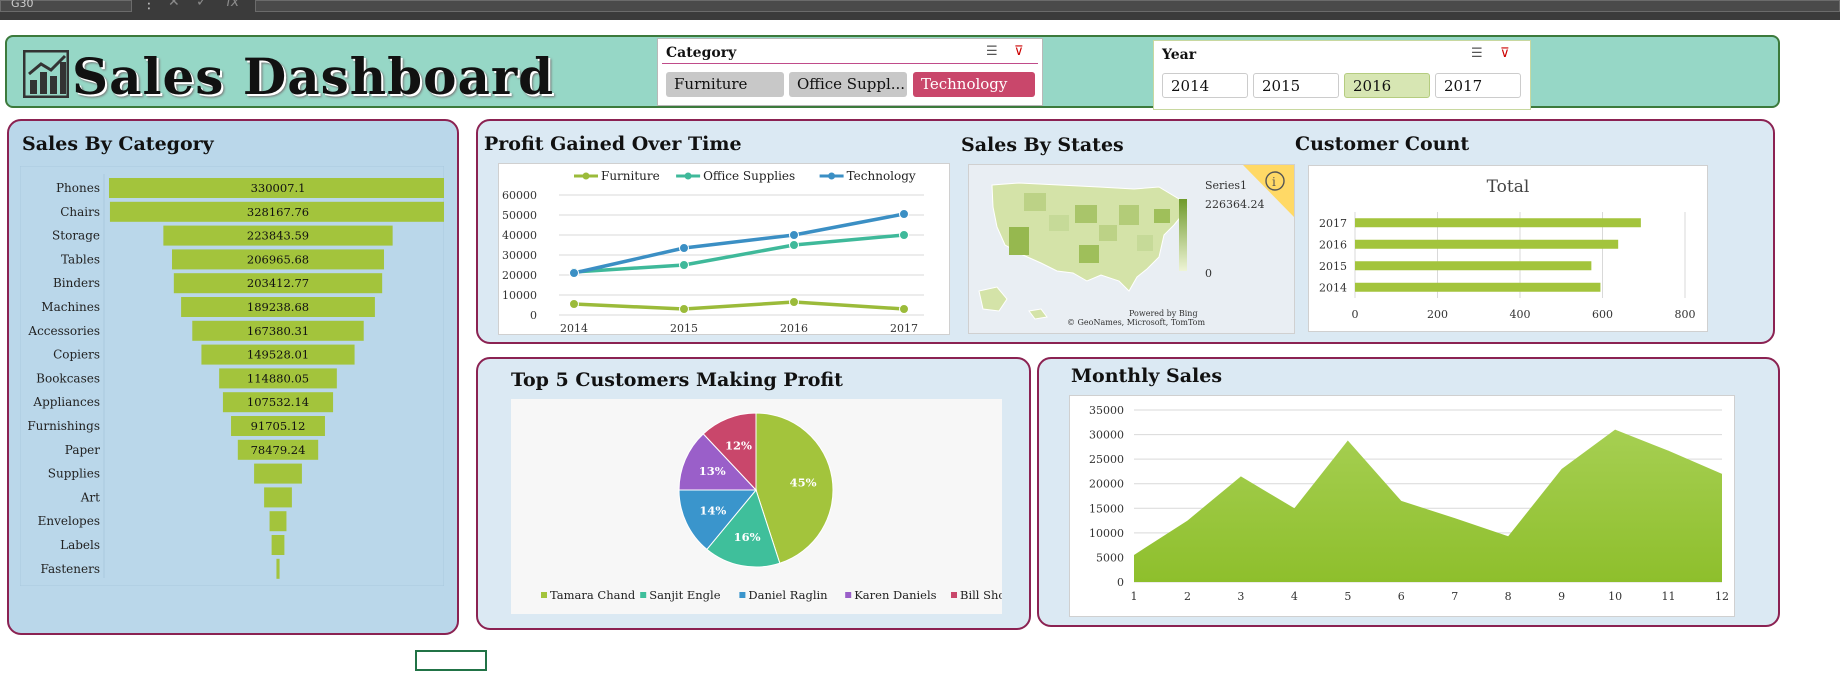 The width and height of the screenshot is (1840, 695). Describe the element at coordinates (1120, 582) in the screenshot. I see `y-tick-label: 0` at that location.